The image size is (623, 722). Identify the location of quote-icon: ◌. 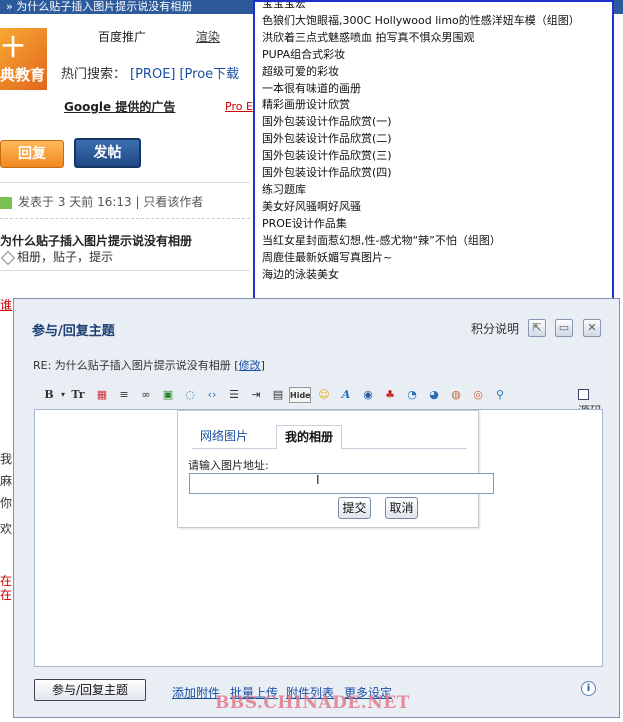
(190, 395).